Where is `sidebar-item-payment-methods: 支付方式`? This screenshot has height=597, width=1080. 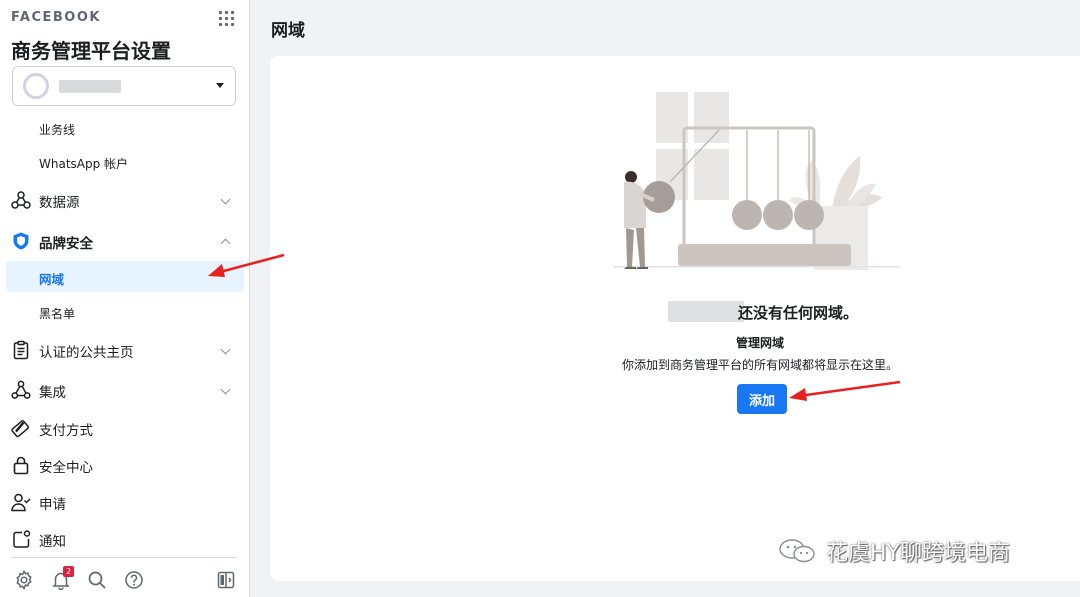
sidebar-item-payment-methods: 支付方式 is located at coordinates (124, 428).